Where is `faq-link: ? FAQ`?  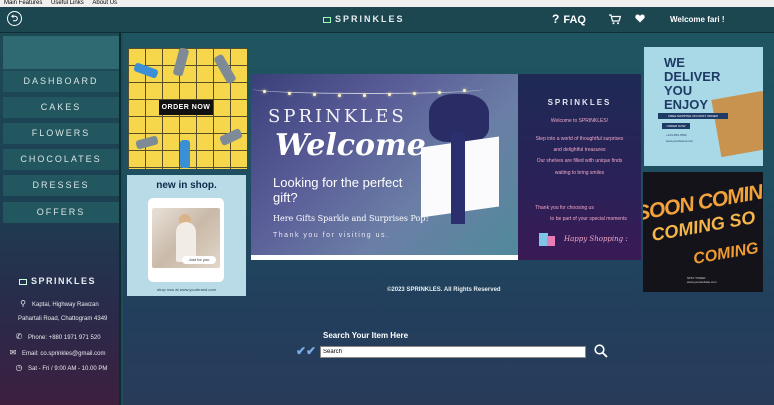 faq-link: ? FAQ is located at coordinates (569, 19).